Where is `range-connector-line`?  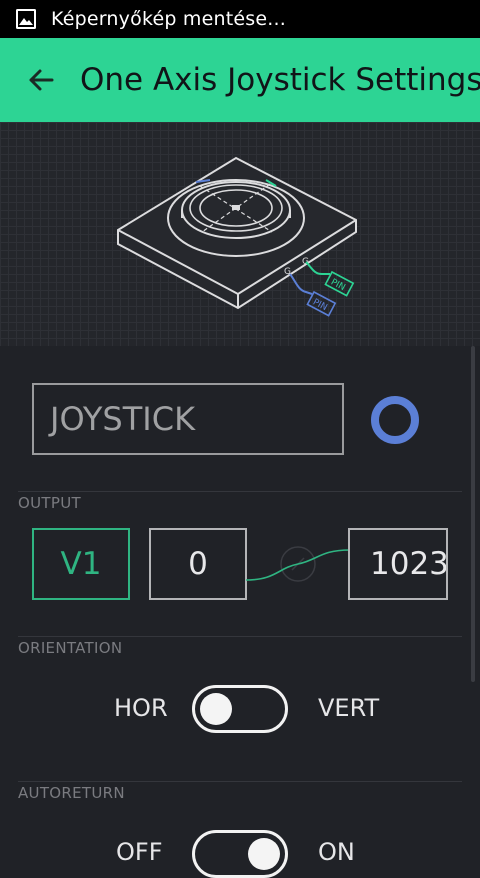 range-connector-line is located at coordinates (298, 564).